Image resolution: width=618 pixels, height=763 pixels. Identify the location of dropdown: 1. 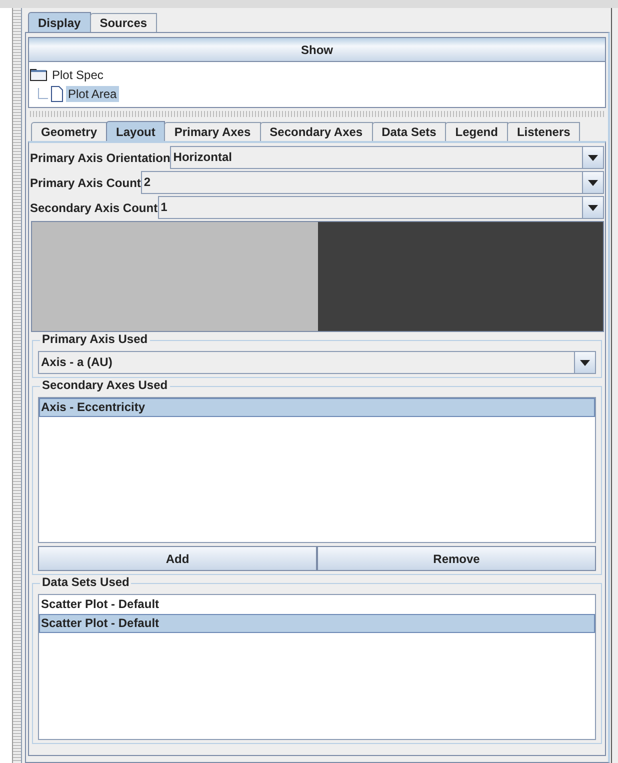
(381, 207).